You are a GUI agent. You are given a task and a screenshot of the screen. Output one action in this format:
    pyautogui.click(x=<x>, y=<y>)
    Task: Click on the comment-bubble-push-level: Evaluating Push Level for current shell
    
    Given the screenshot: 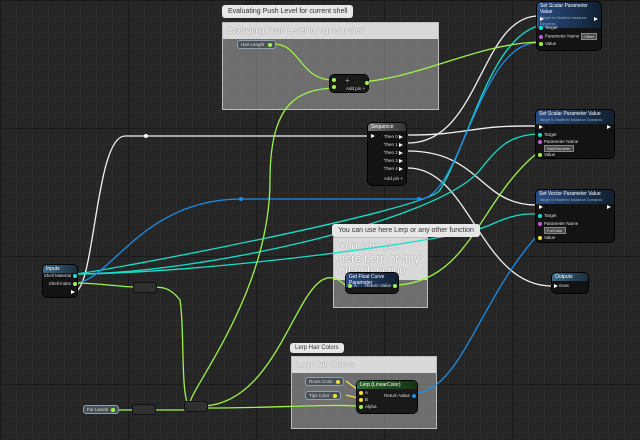 What is the action you would take?
    pyautogui.click(x=288, y=11)
    